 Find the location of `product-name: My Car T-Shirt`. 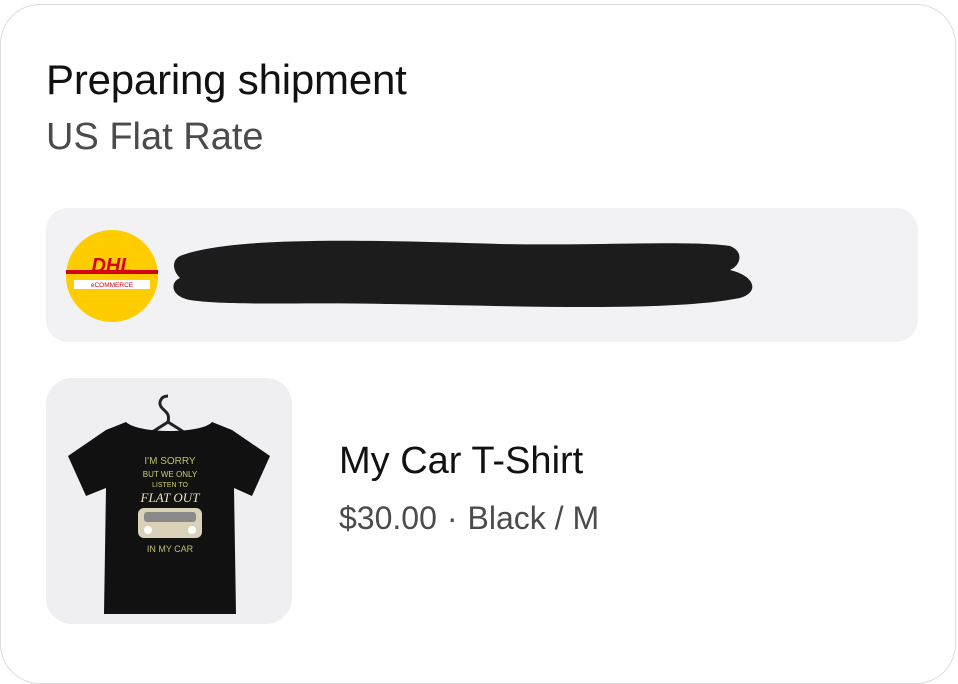

product-name: My Car T-Shirt is located at coordinates (461, 461).